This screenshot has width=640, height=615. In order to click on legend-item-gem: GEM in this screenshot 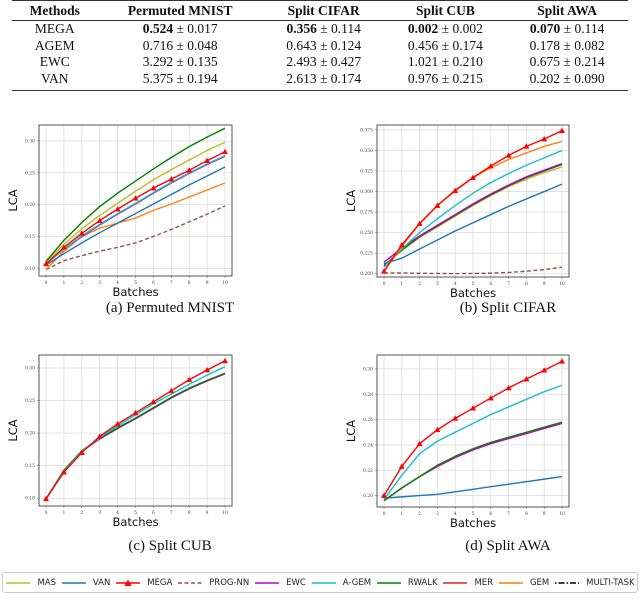, I will do `click(523, 583)`.